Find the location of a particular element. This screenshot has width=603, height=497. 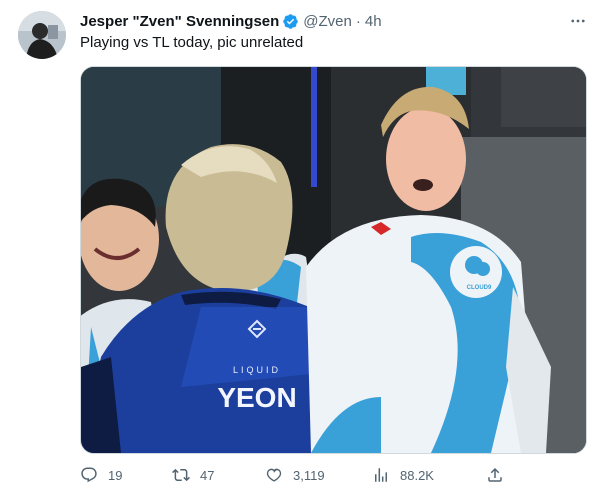

more-icon is located at coordinates (578, 21).